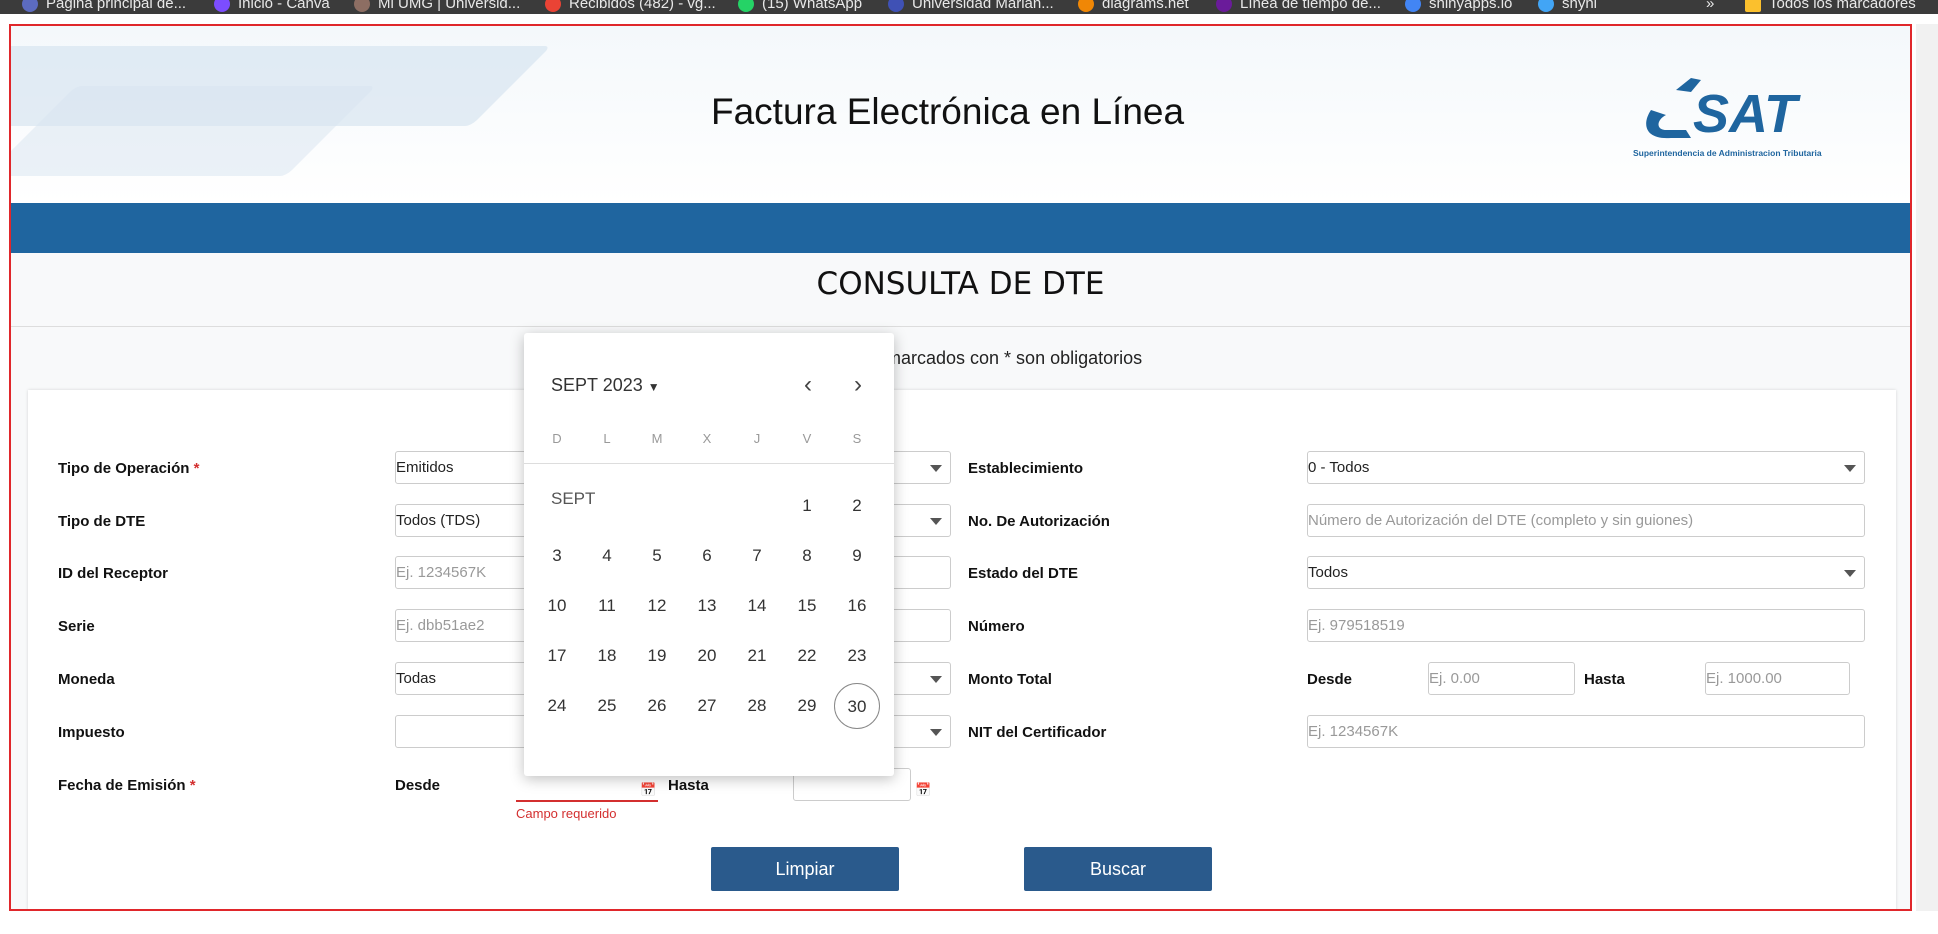 The image size is (1938, 934). Describe the element at coordinates (707, 606) in the screenshot. I see `calendar-day: 13` at that location.